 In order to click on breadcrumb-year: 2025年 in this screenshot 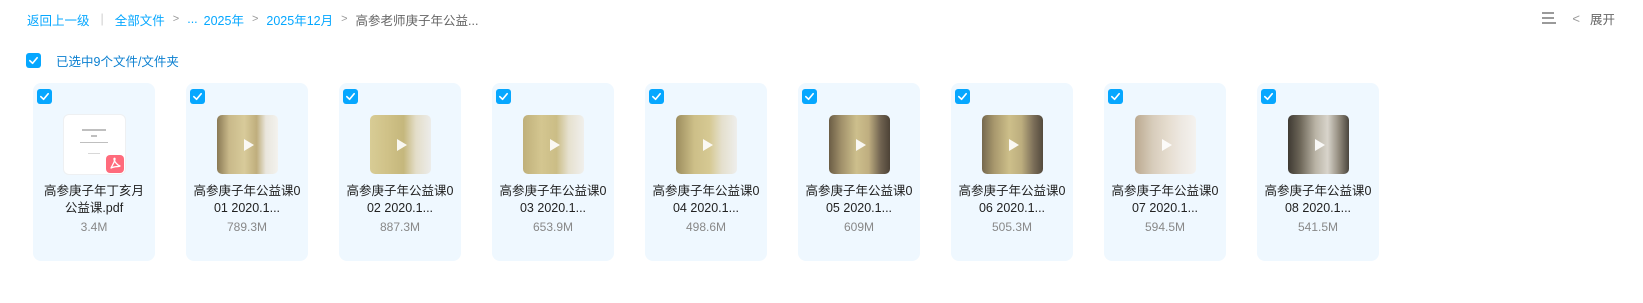, I will do `click(224, 19)`.